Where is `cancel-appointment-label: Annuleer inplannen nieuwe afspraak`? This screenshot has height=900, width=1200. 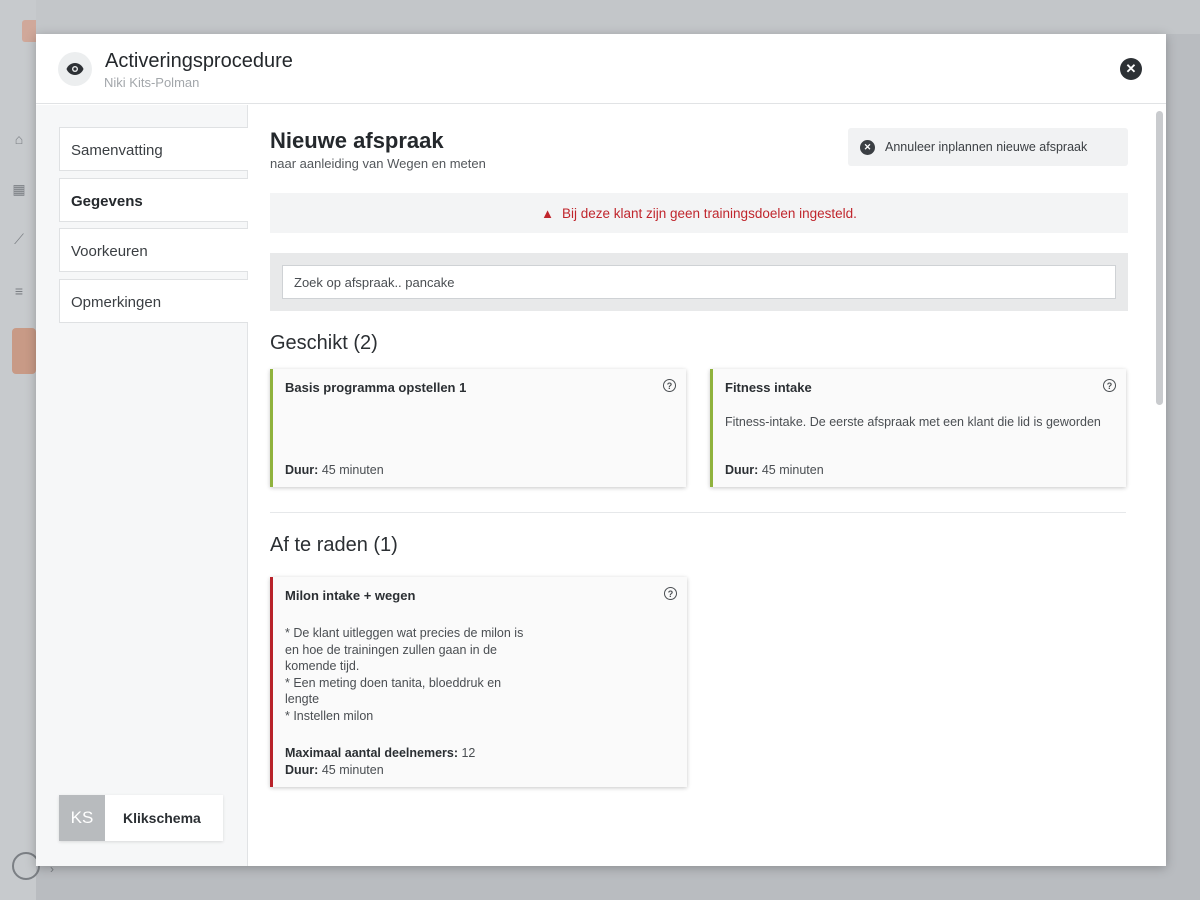 cancel-appointment-label: Annuleer inplannen nieuwe afspraak is located at coordinates (986, 147).